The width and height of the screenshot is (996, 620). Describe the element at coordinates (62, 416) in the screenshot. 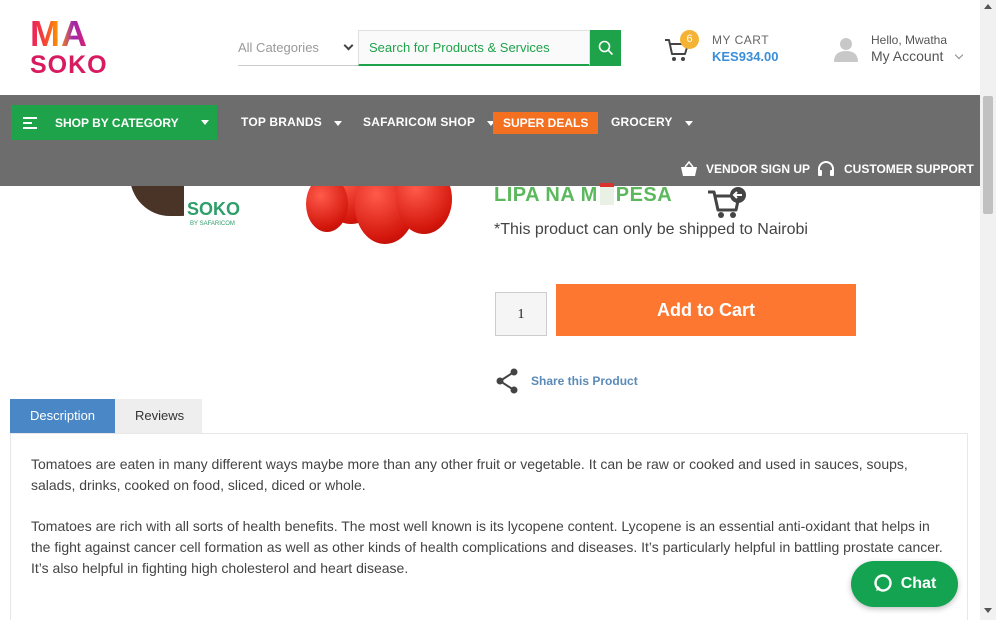

I see `tab-description: Description` at that location.